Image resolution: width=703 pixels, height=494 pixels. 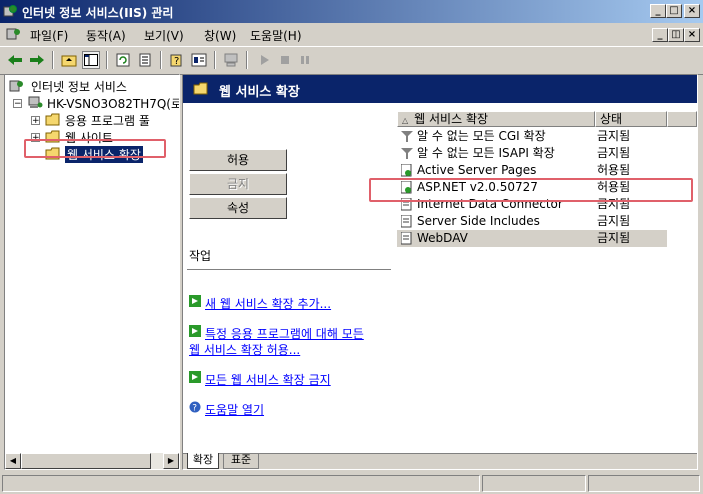 What do you see at coordinates (203, 461) in the screenshot?
I see `tab-extended: 확장` at bounding box center [203, 461].